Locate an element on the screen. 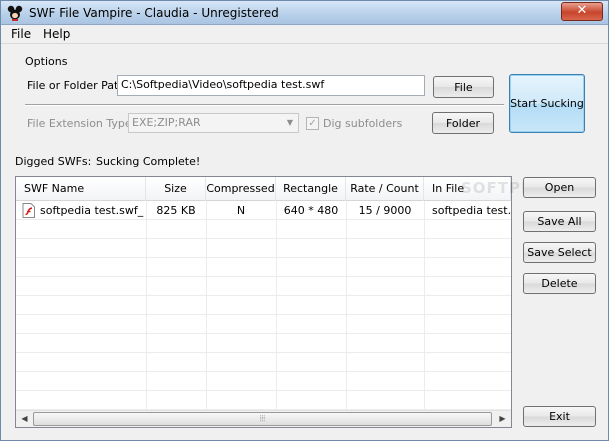 Image resolution: width=609 pixels, height=441 pixels. col-rate-count: Rate / Count is located at coordinates (385, 189).